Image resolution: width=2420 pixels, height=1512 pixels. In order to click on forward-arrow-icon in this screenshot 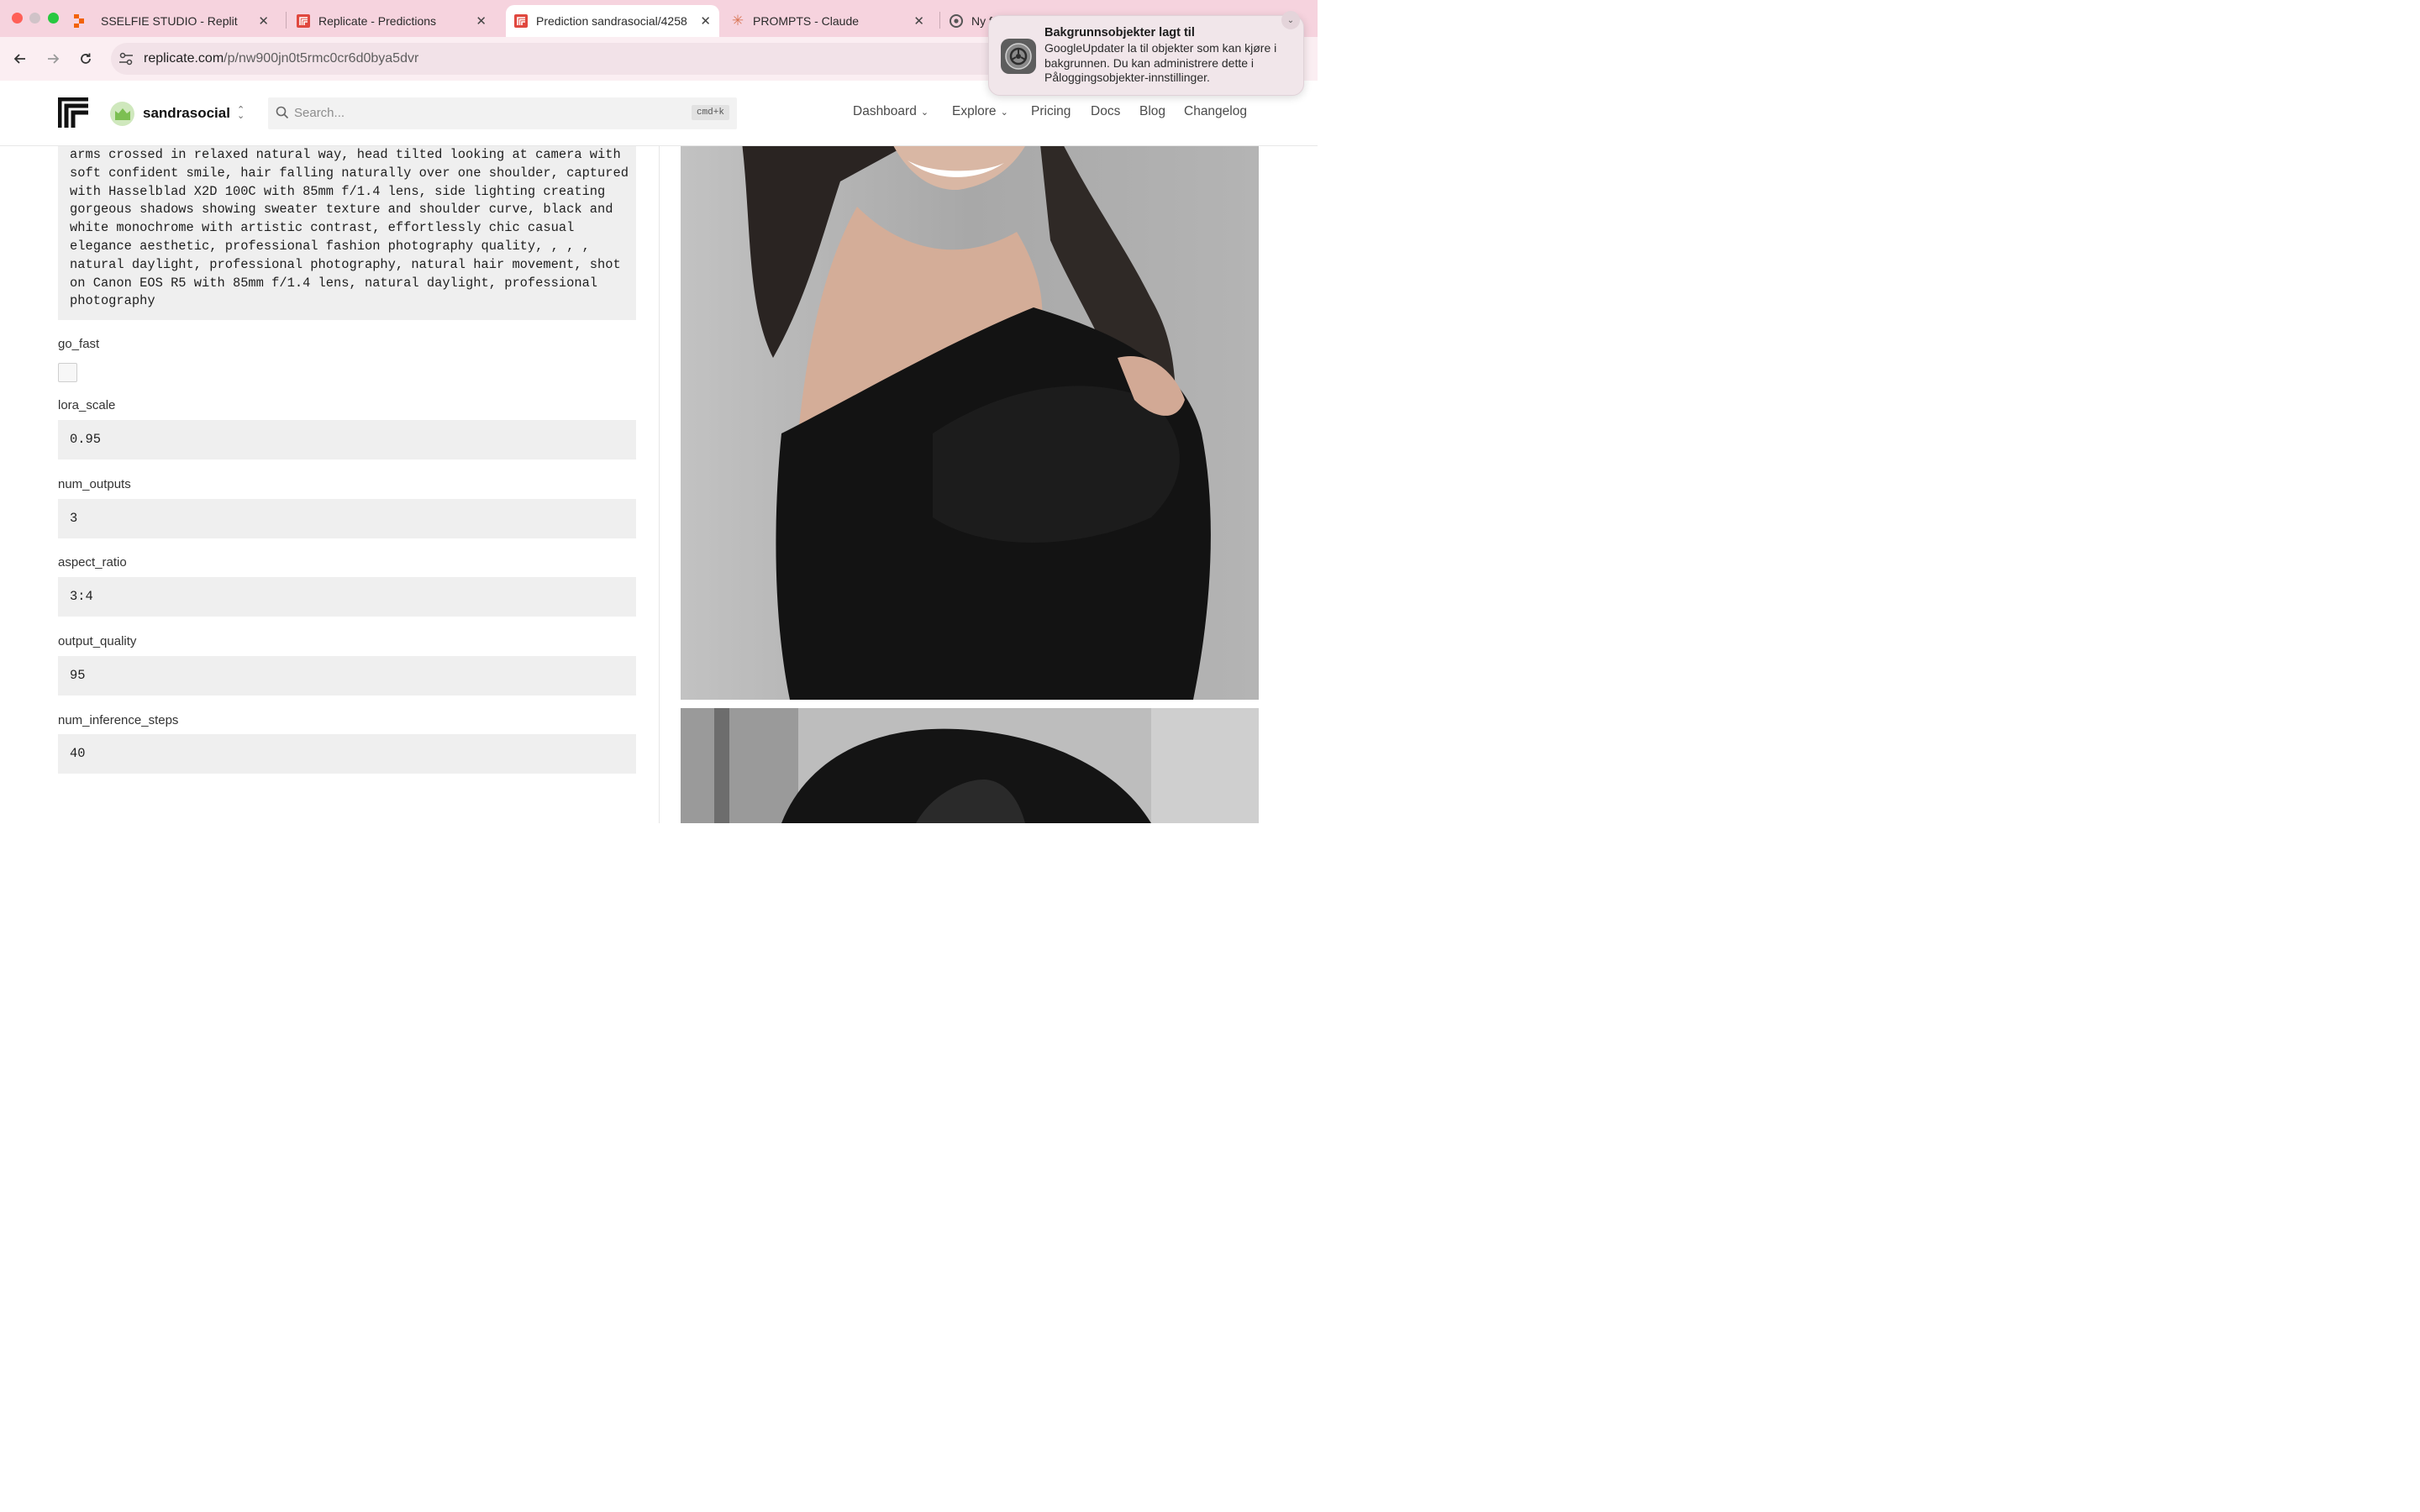, I will do `click(53, 59)`.